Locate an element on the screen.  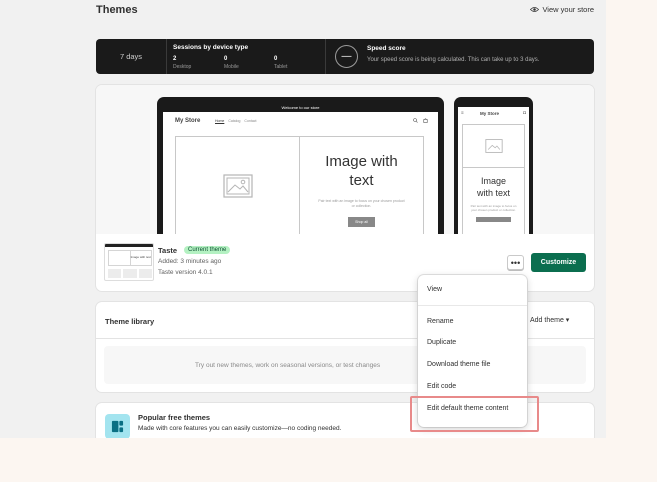
thumbnail-bar is located at coordinates (129, 245).